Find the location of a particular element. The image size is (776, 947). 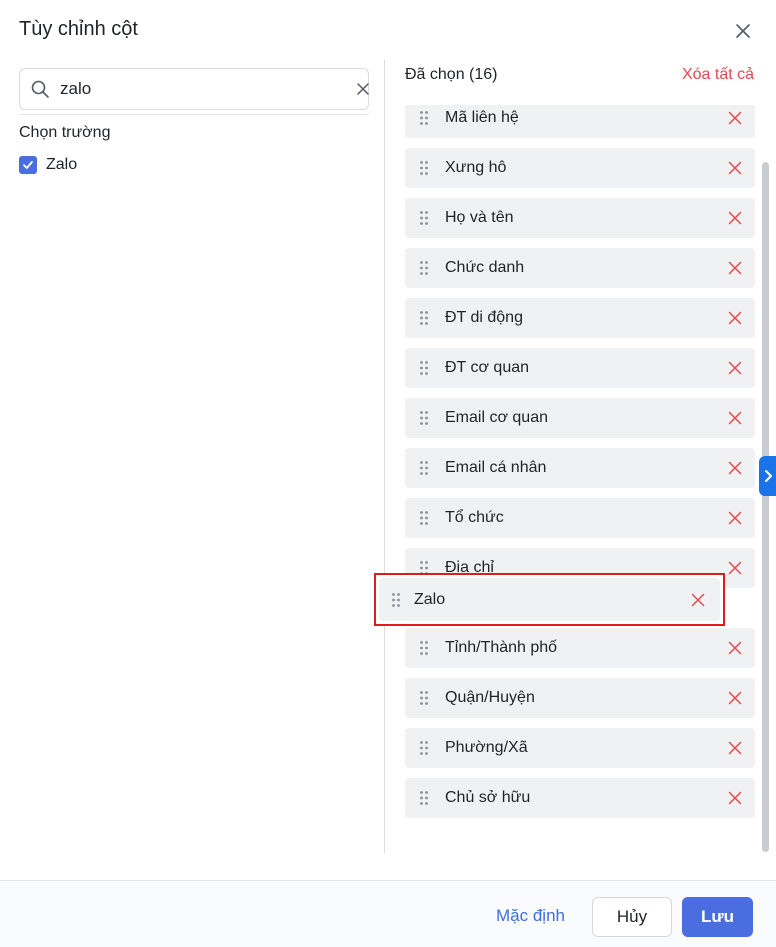

clear-icon is located at coordinates (363, 89).